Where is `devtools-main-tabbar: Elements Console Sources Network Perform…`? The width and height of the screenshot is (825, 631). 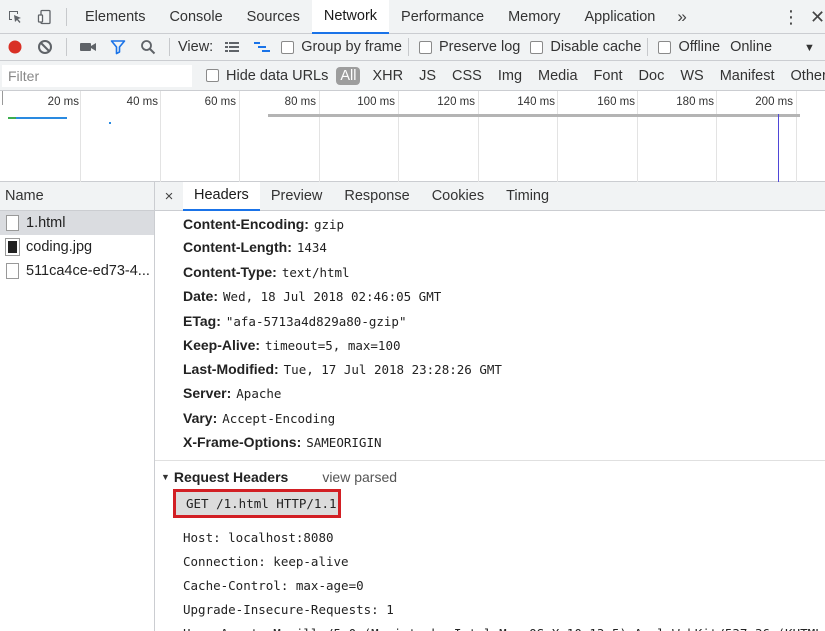
devtools-main-tabbar: Elements Console Sources Network Perform… is located at coordinates (412, 17).